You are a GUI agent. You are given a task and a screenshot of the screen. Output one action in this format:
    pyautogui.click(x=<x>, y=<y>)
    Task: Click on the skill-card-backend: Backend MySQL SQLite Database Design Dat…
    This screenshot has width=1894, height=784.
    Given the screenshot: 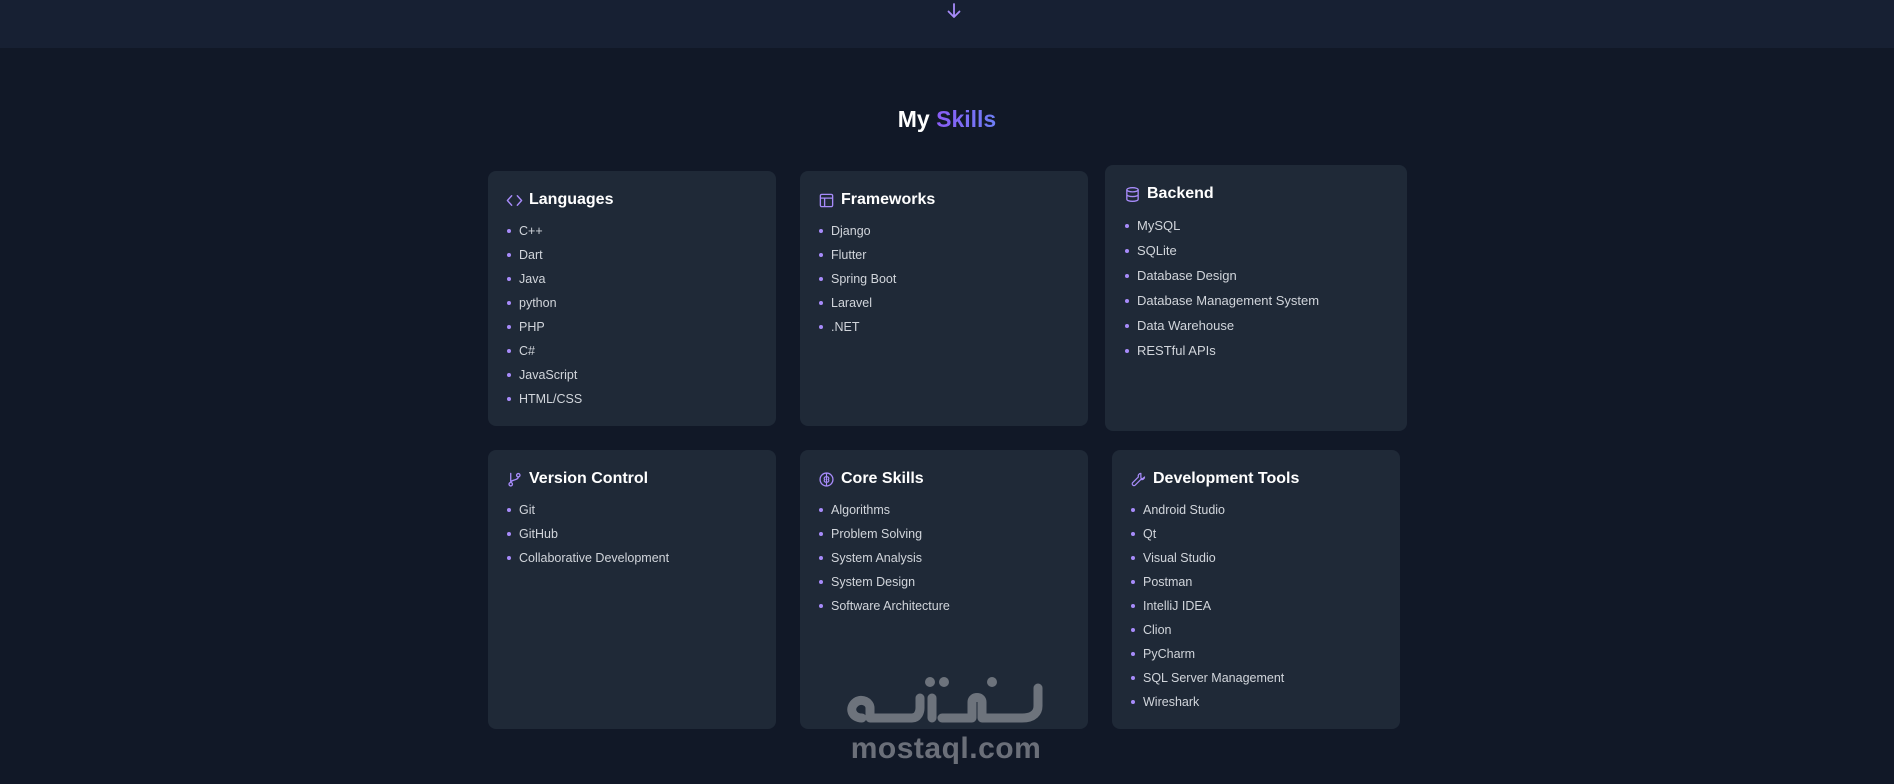 What is the action you would take?
    pyautogui.click(x=1256, y=298)
    